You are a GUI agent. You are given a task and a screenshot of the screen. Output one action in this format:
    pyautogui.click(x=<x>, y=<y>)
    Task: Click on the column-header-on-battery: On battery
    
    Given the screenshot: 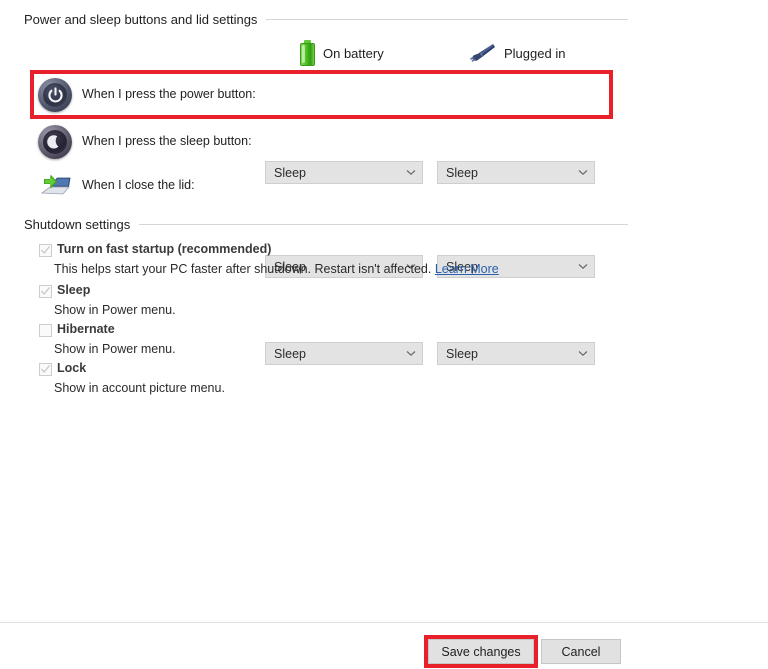 What is the action you would take?
    pyautogui.click(x=342, y=53)
    